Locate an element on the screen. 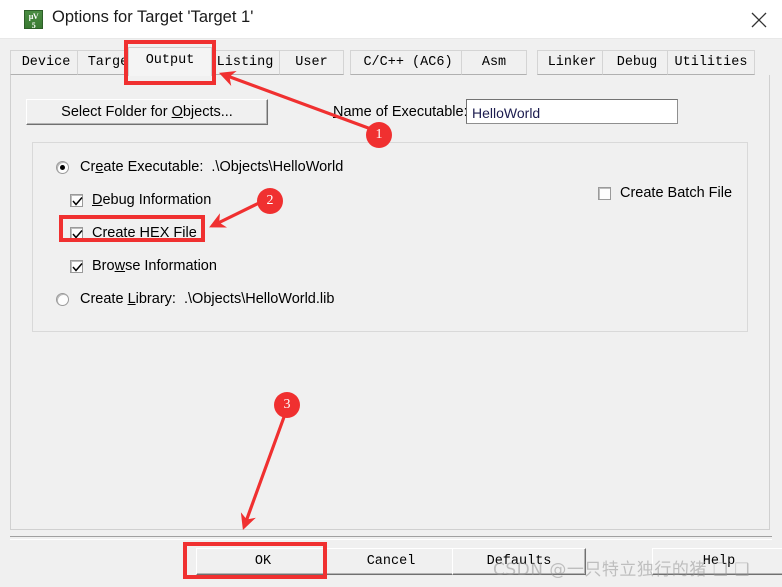 This screenshot has height=587, width=782. create-executable-label: Create Executable: .\Objects\HelloWorld is located at coordinates (212, 167).